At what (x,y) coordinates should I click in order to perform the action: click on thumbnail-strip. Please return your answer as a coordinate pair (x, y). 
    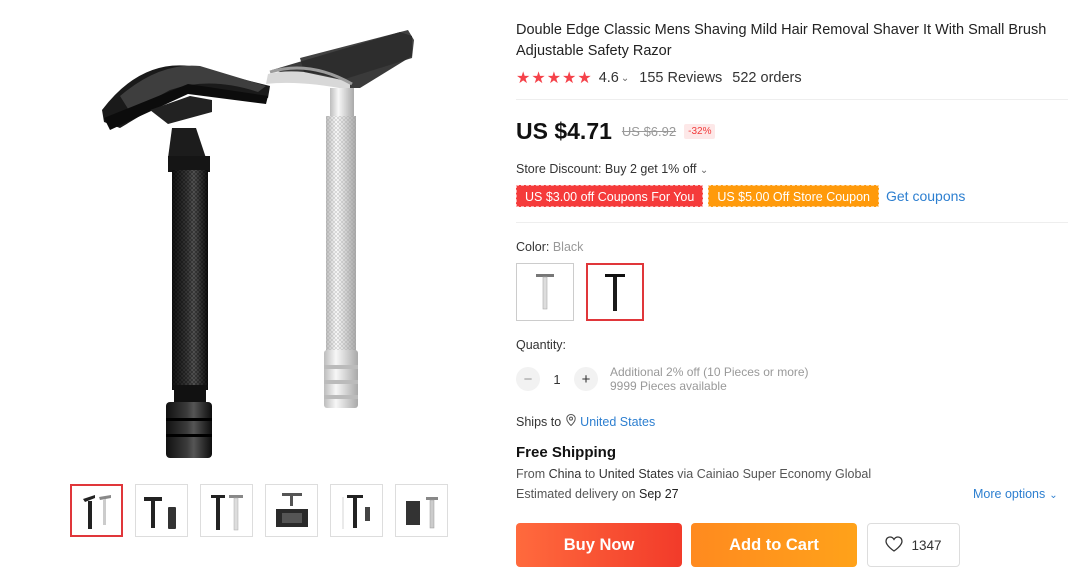
    Looking at the image, I should click on (259, 510).